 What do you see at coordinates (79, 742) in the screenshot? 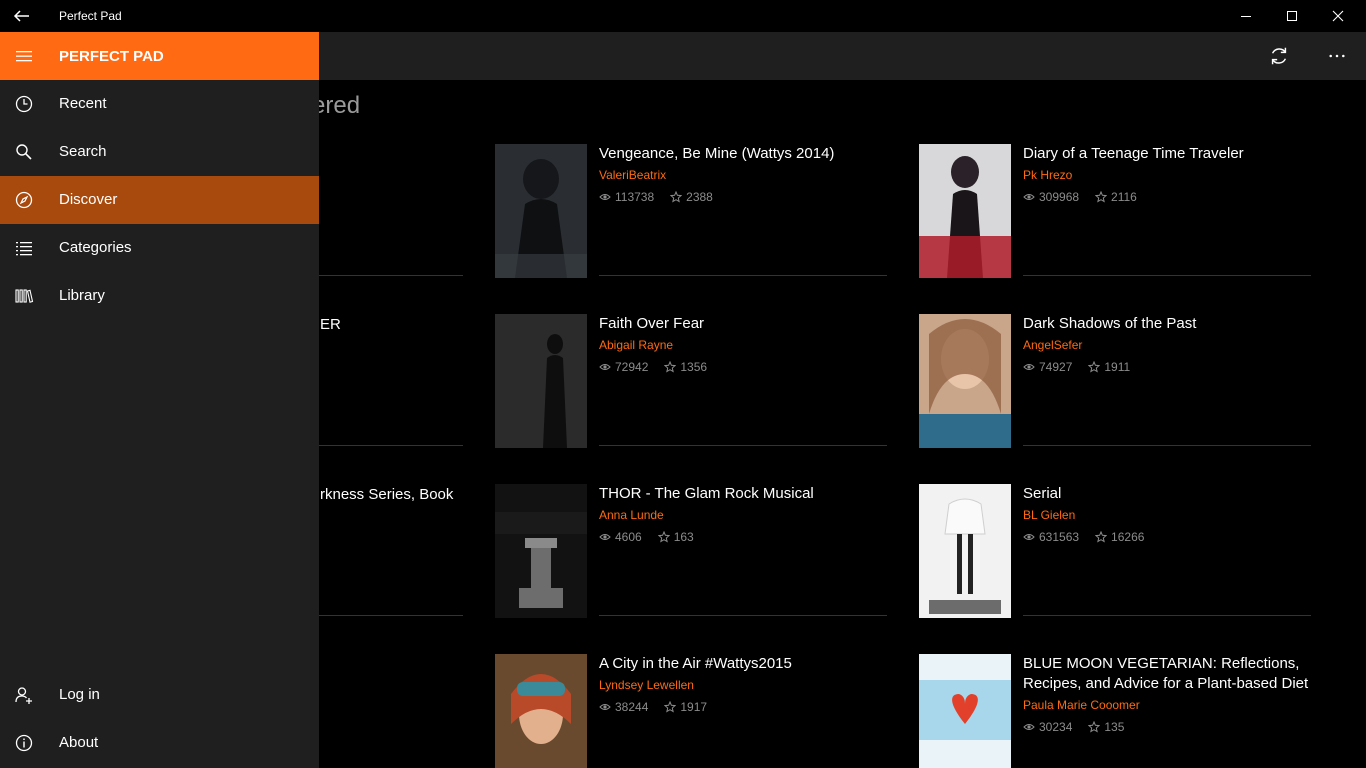
I see `sidebar-item-label: About` at bounding box center [79, 742].